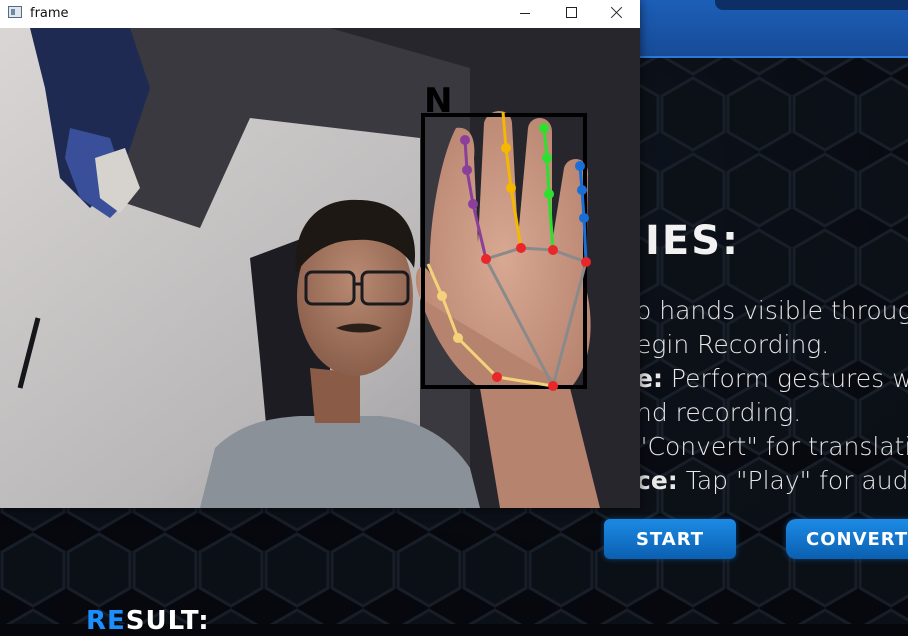  Describe the element at coordinates (772, 378) in the screenshot. I see `instruction-line-3: e: Perform gestures w` at that location.